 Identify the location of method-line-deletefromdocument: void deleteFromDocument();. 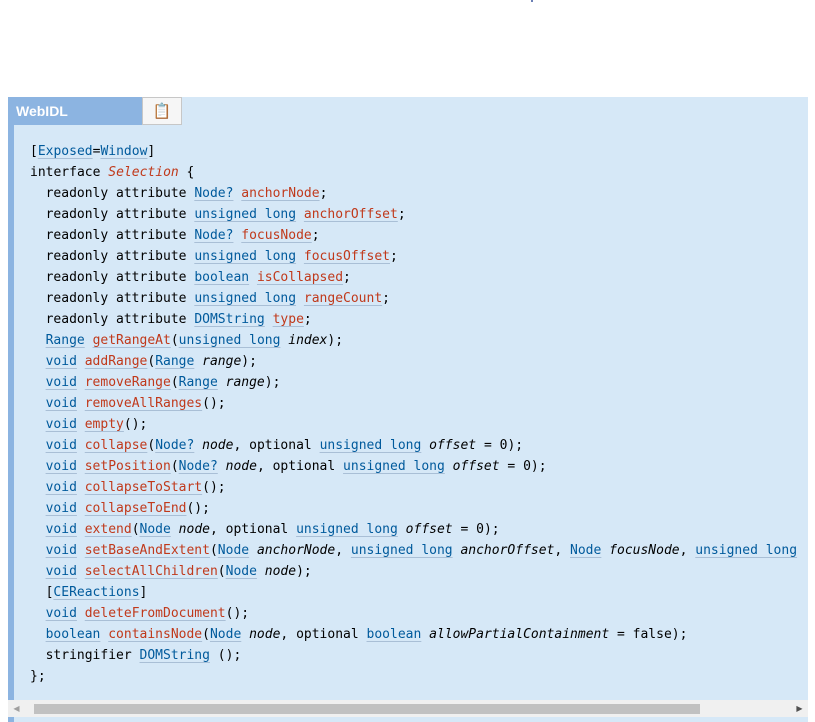
(147, 613).